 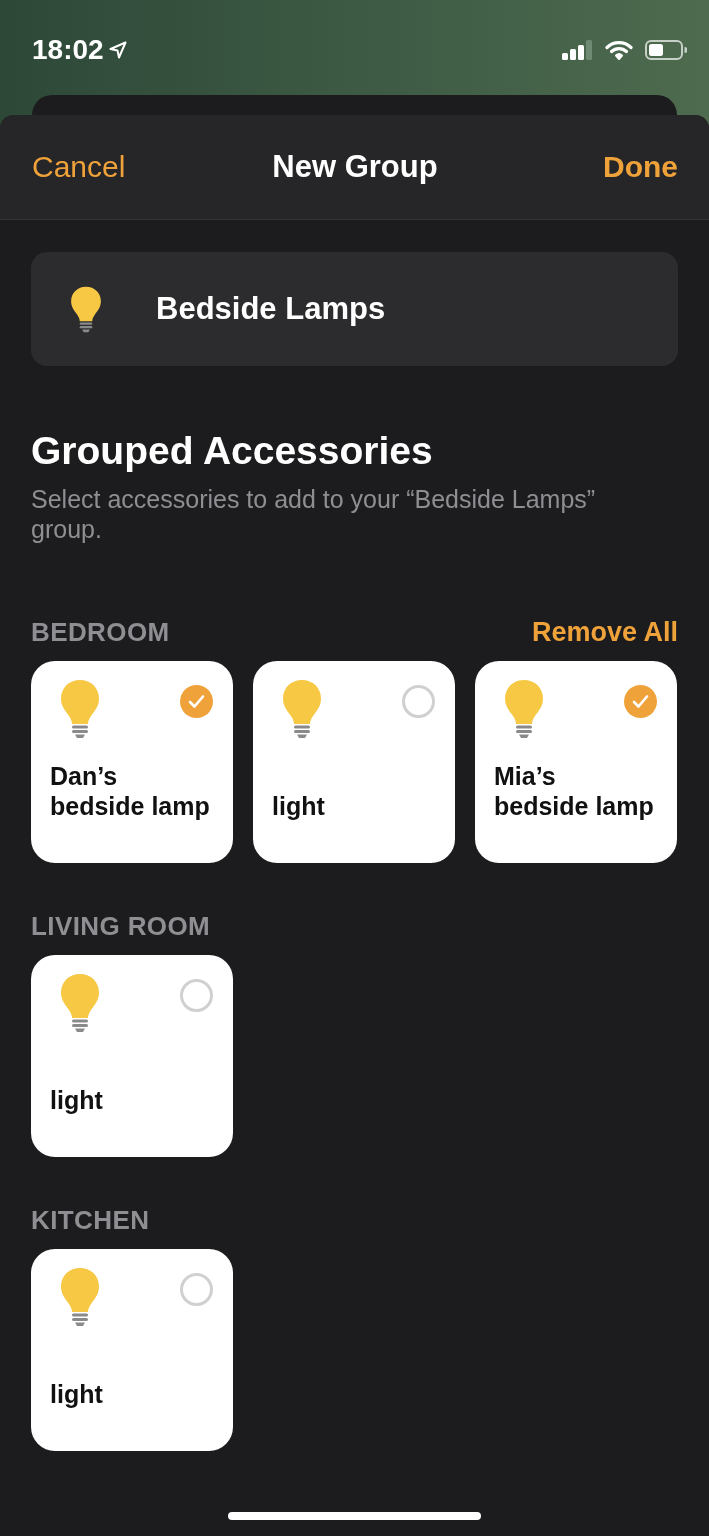 I want to click on accessory-name: Dan’s bedside lamp, so click(x=130, y=791).